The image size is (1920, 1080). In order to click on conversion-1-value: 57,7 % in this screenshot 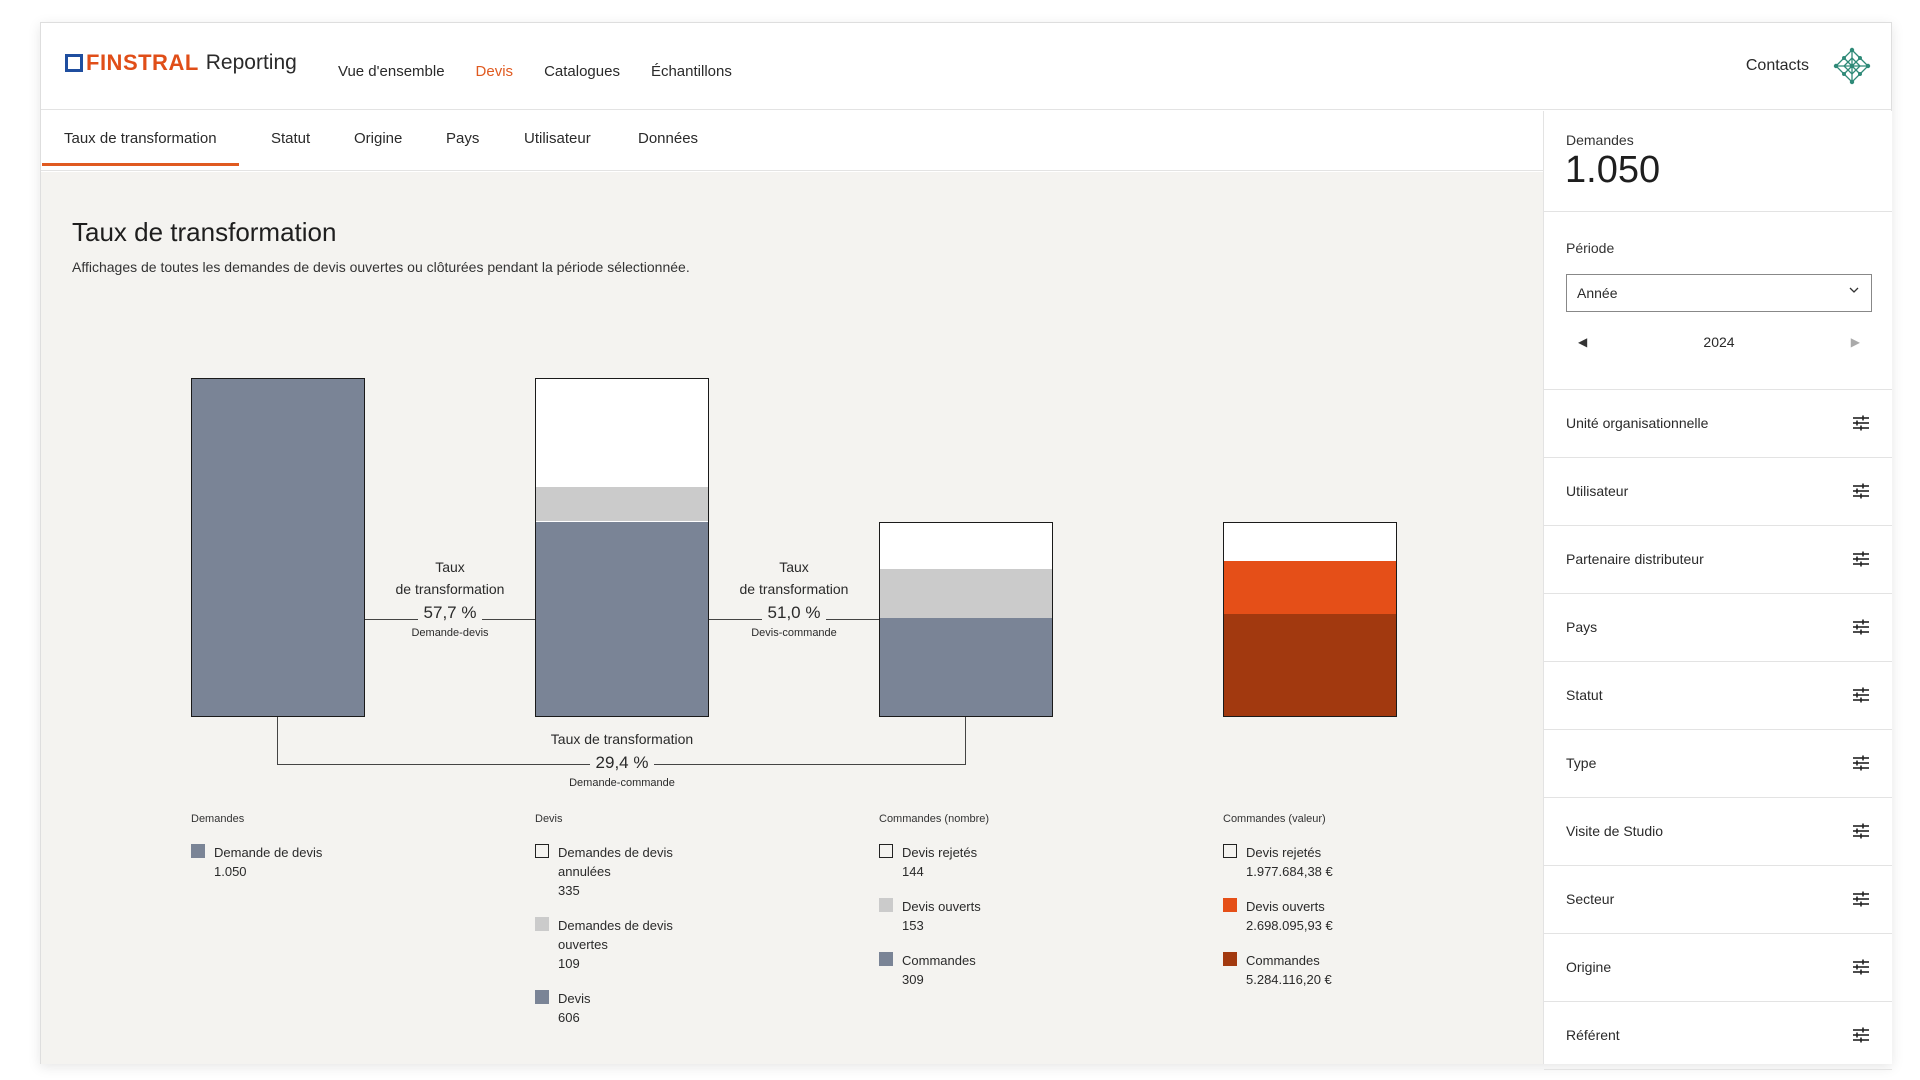, I will do `click(450, 613)`.